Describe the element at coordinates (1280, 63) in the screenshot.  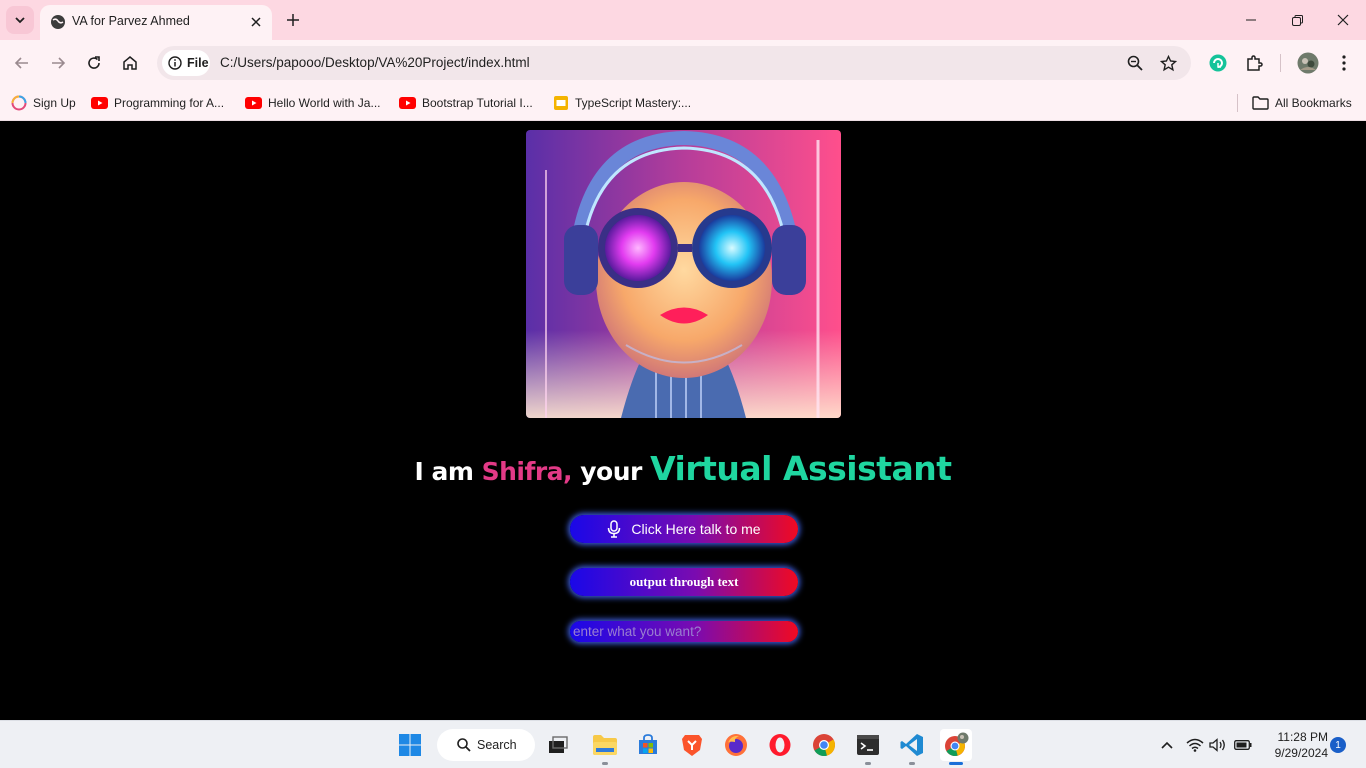
I see `toolbar-separator` at that location.